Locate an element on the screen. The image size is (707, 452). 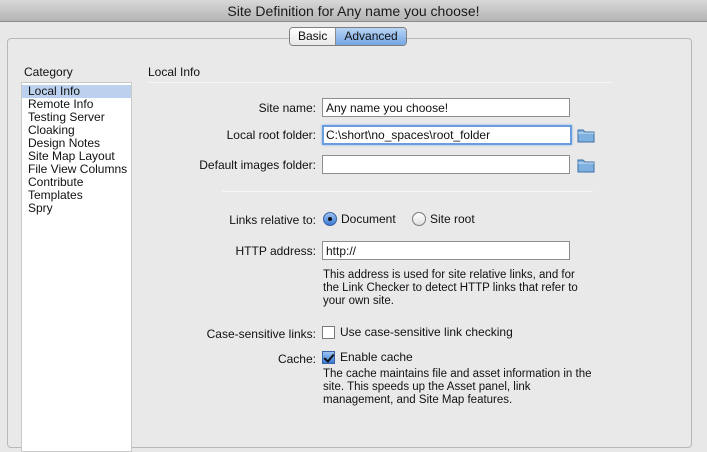
tab-advanced: Advanced is located at coordinates (371, 36).